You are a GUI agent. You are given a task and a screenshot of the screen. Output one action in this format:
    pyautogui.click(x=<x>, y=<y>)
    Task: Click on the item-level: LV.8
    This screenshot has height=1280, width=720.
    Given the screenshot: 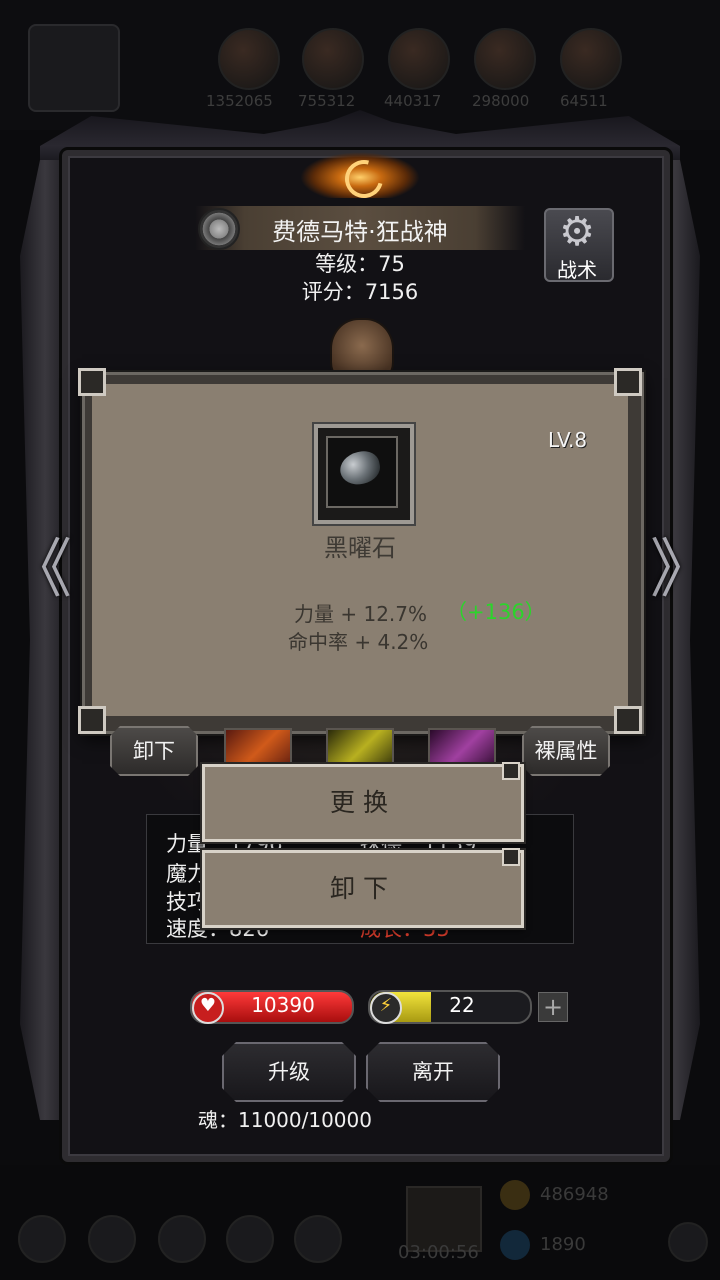 What is the action you would take?
    pyautogui.click(x=568, y=440)
    